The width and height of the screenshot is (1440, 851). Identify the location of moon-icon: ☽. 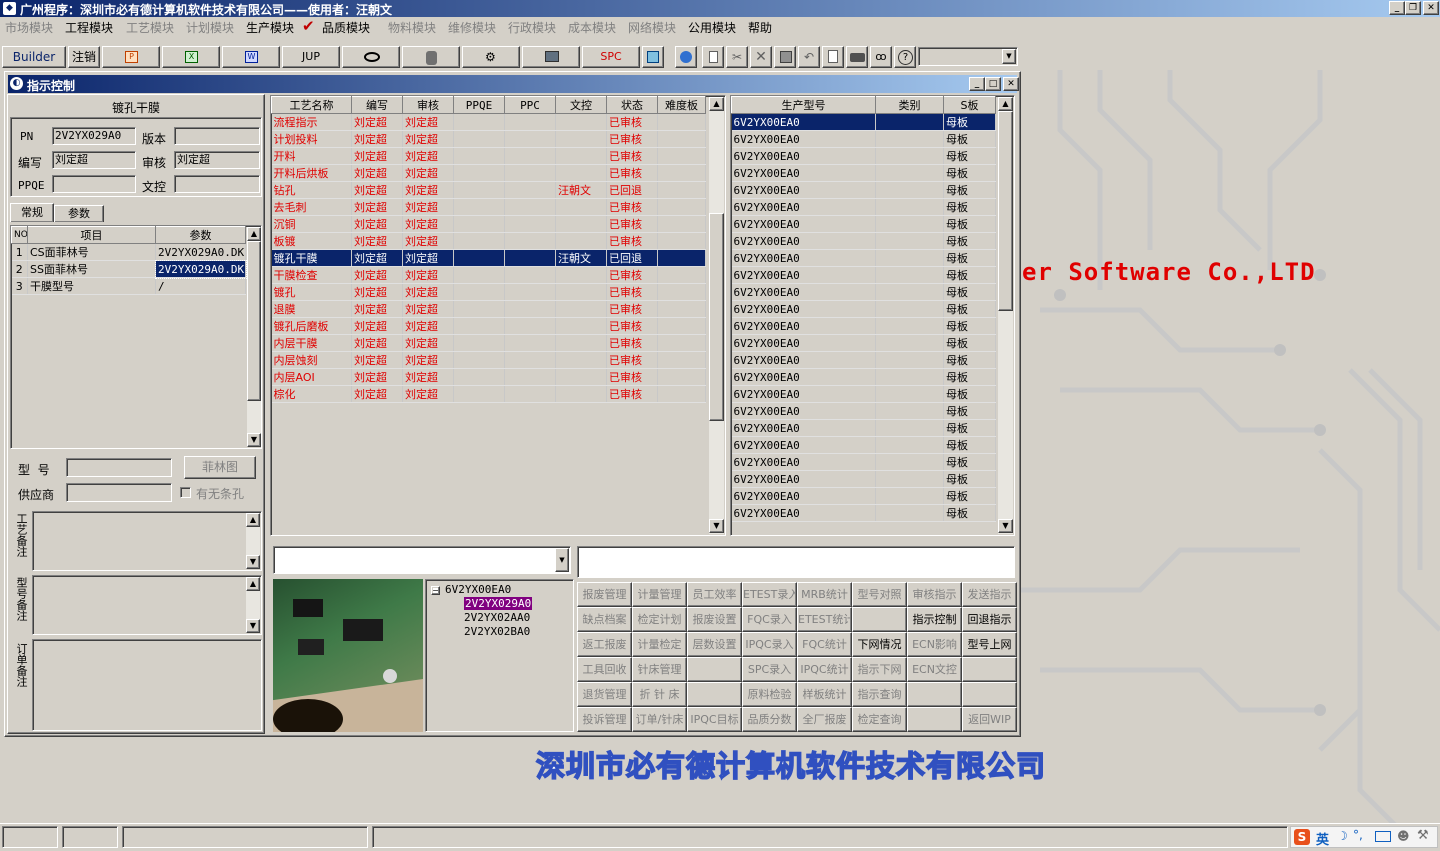
(1342, 836).